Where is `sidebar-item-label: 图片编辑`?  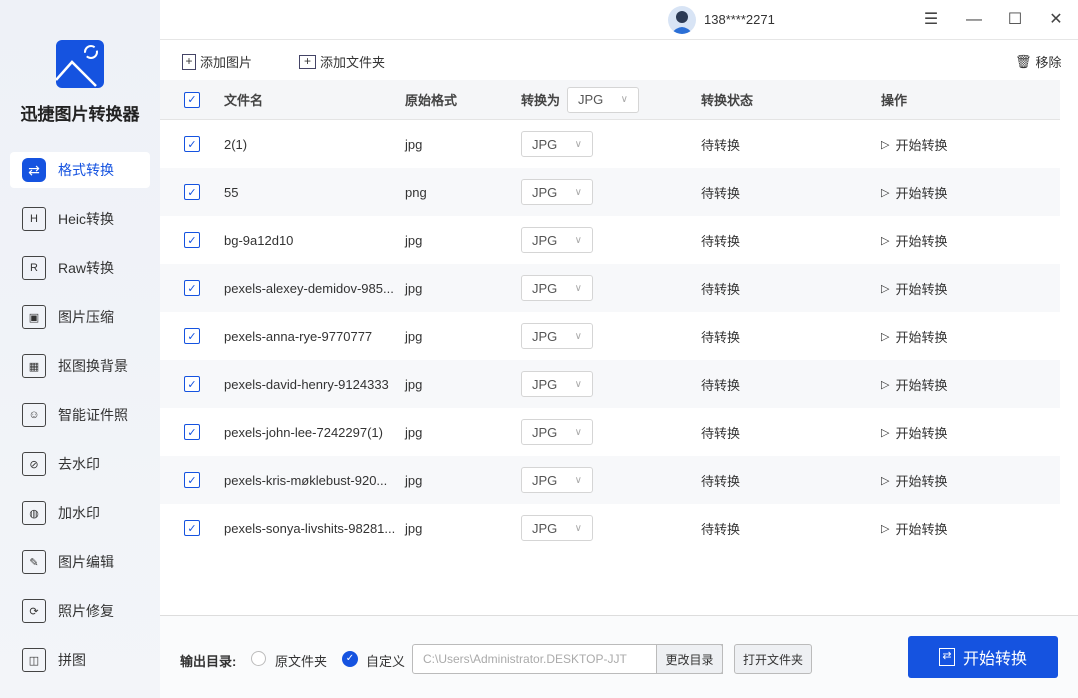
sidebar-item-label: 图片编辑 is located at coordinates (86, 562).